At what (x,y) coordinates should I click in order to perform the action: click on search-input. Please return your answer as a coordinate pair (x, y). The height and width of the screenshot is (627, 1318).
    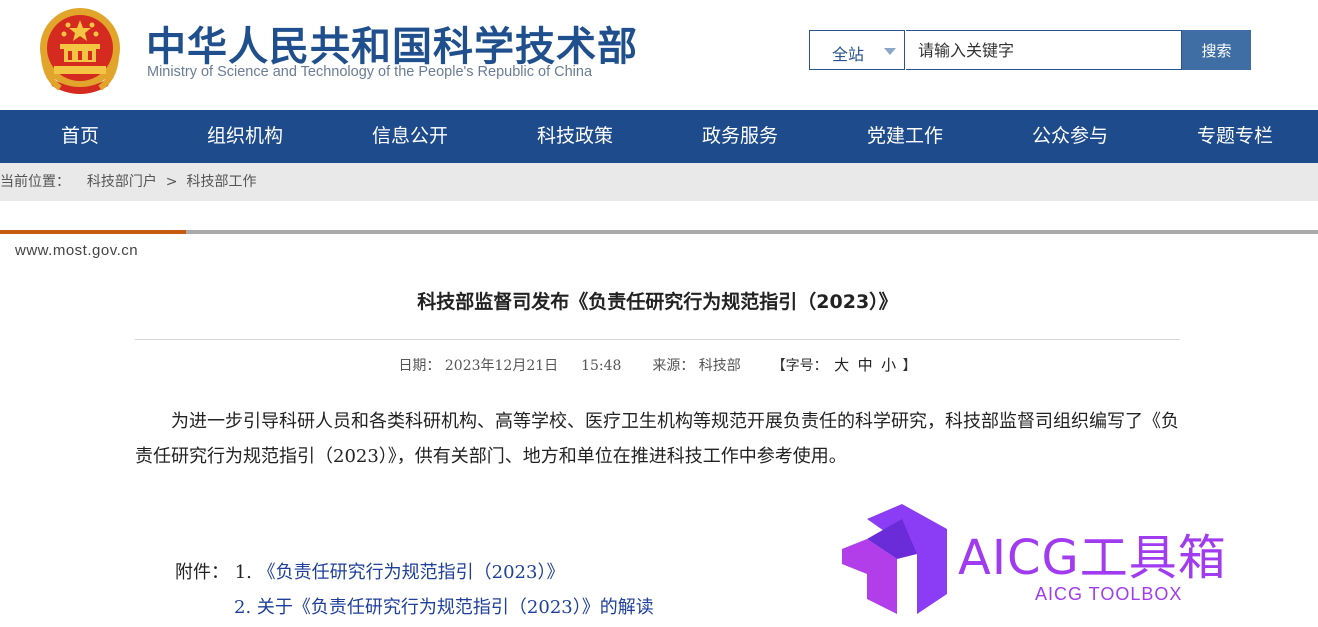
    Looking at the image, I should click on (1044, 50).